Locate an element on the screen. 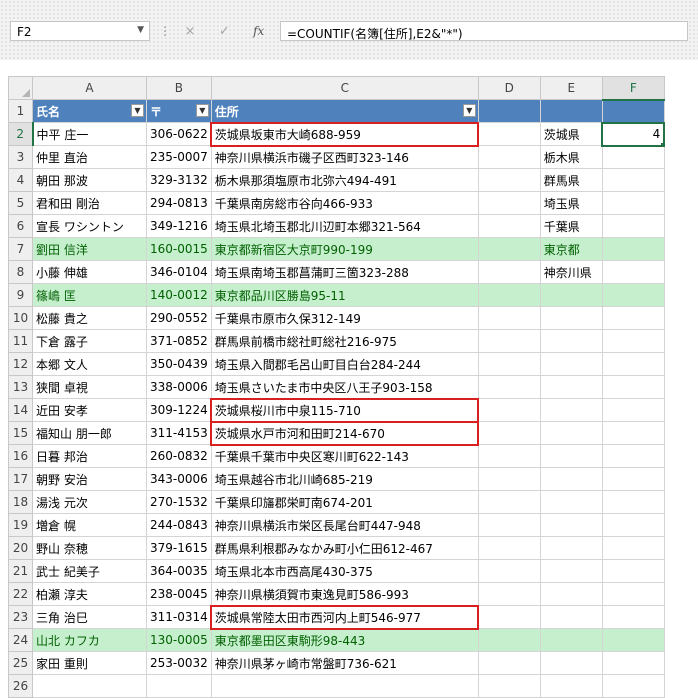 This screenshot has height=698, width=698. chevron-down-icon: ▼ is located at coordinates (140, 30).